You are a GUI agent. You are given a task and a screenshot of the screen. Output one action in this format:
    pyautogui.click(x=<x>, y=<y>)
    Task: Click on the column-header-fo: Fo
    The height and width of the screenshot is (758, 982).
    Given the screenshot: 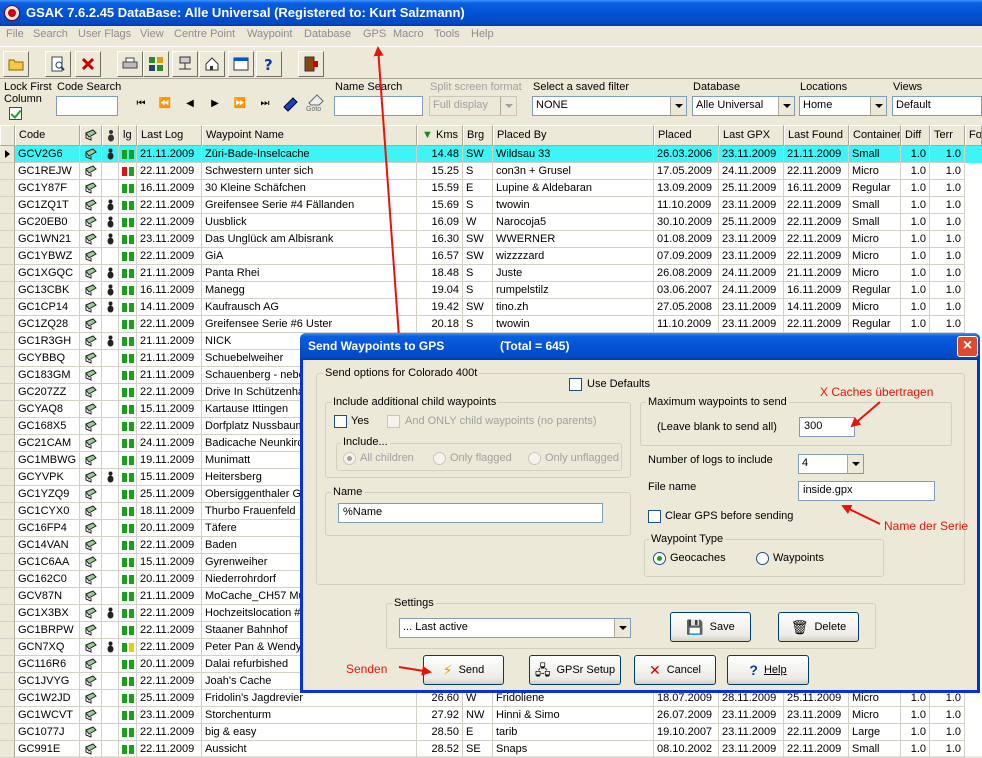 What is the action you would take?
    pyautogui.click(x=973, y=135)
    